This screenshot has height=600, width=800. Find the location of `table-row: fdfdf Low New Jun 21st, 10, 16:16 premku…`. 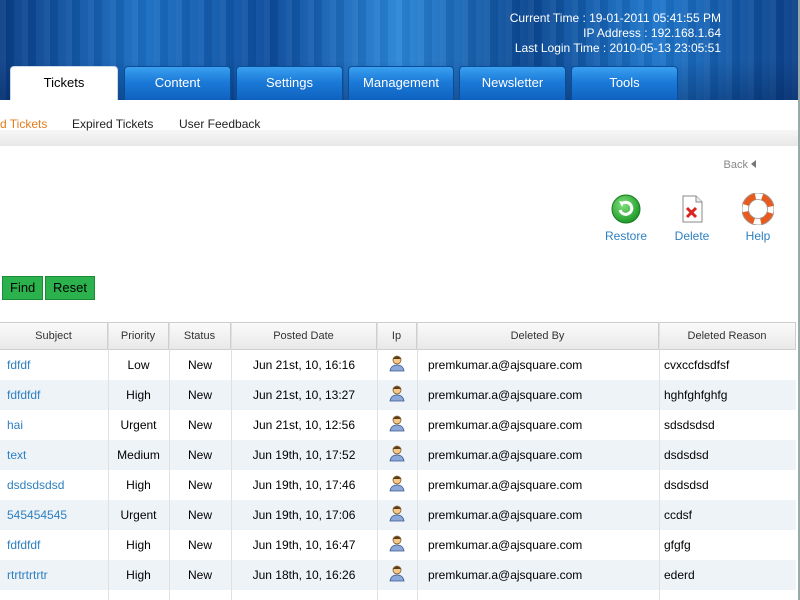

table-row: fdfdf Low New Jun 21st, 10, 16:16 premku… is located at coordinates (398, 365).